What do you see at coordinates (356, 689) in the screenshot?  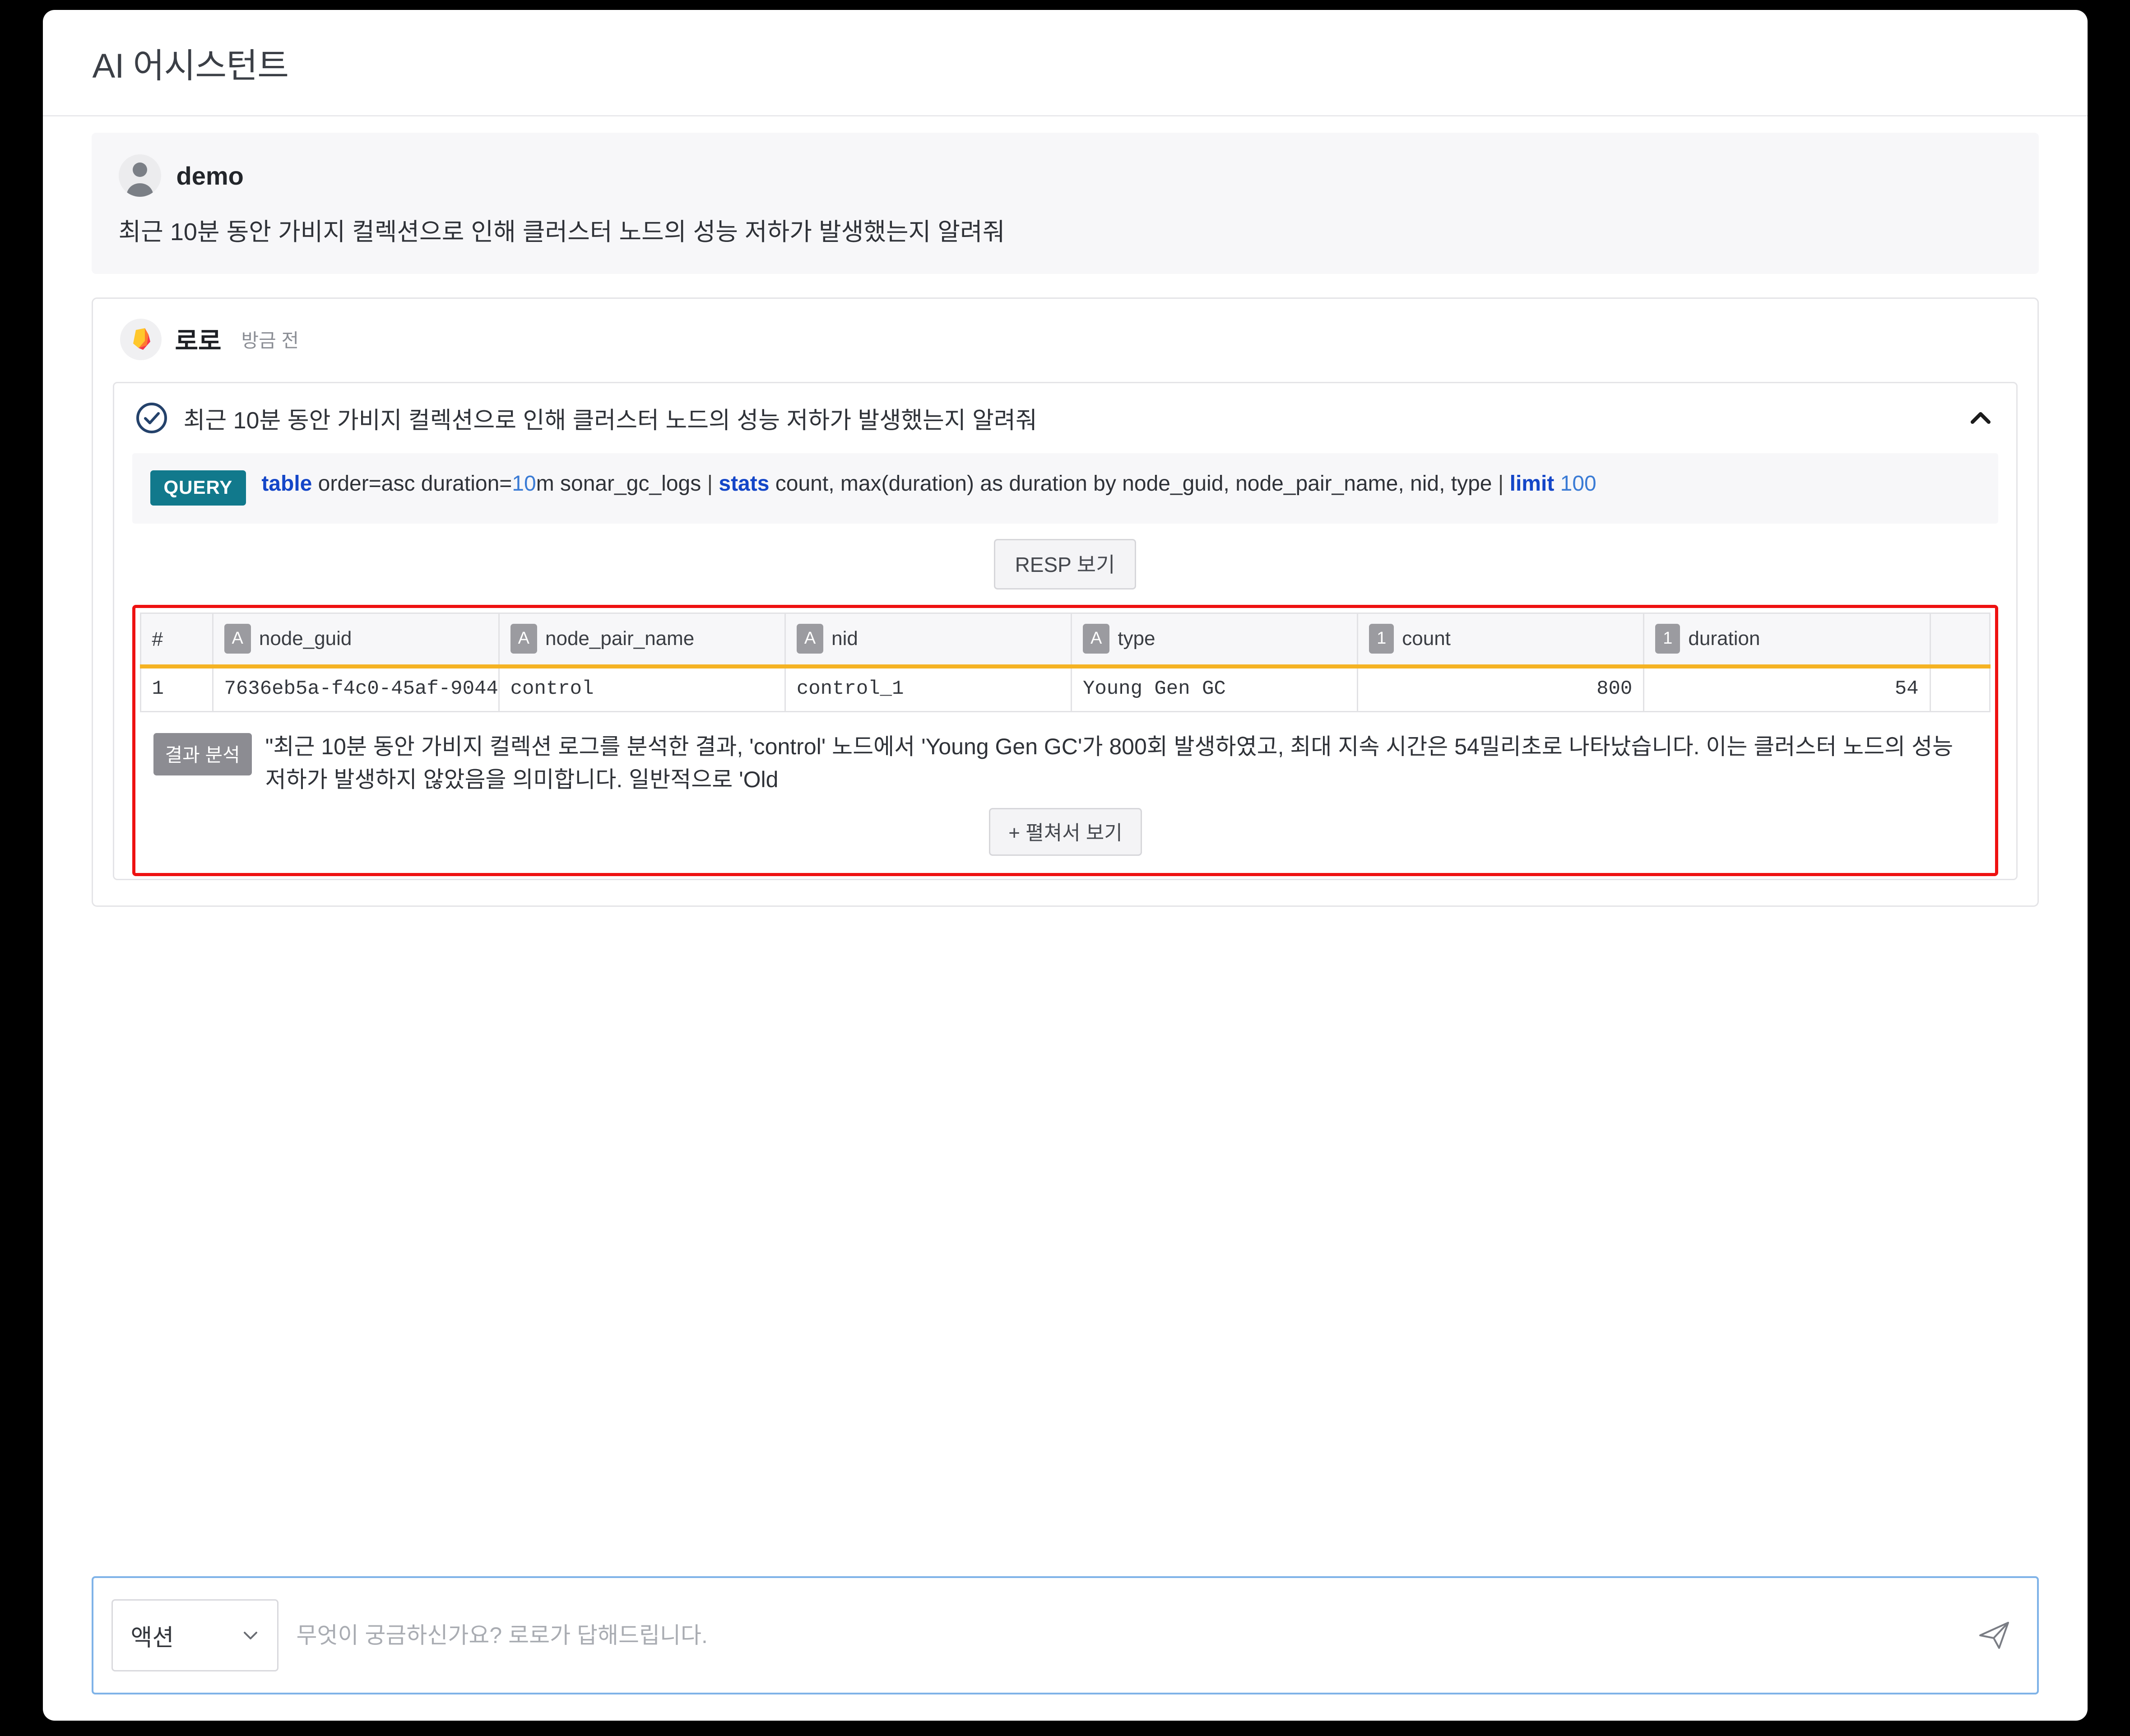 I see `cell-node-guid: 7636eb5a-f4c0-45af-9044-09f0e1eb4342` at bounding box center [356, 689].